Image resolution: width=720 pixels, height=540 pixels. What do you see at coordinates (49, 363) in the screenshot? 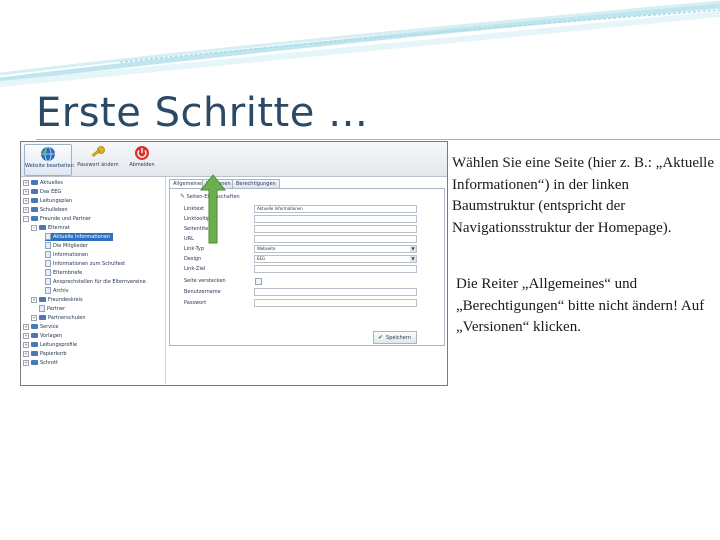
I see `tree-item-label: Schrott` at bounding box center [49, 363].